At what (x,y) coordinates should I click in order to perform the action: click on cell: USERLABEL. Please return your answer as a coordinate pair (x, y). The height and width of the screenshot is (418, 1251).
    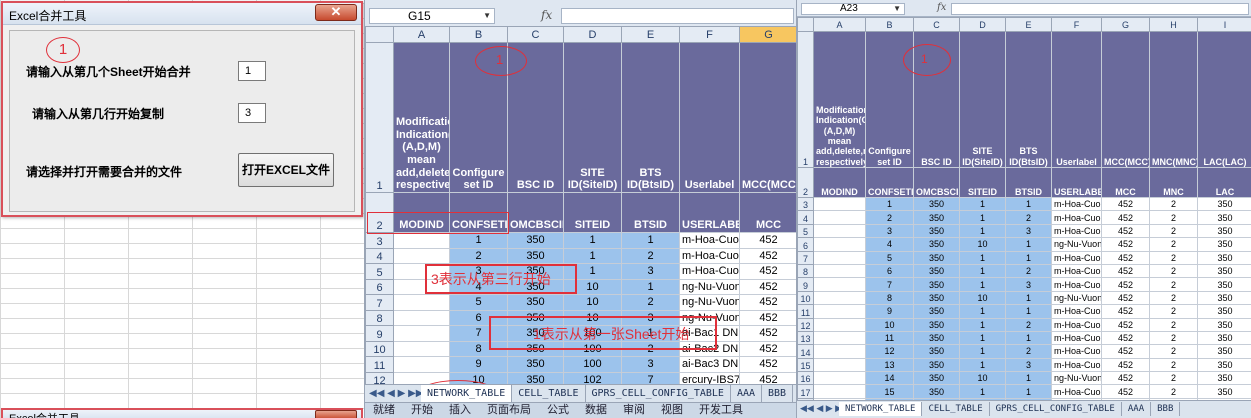
    Looking at the image, I should click on (1076, 182).